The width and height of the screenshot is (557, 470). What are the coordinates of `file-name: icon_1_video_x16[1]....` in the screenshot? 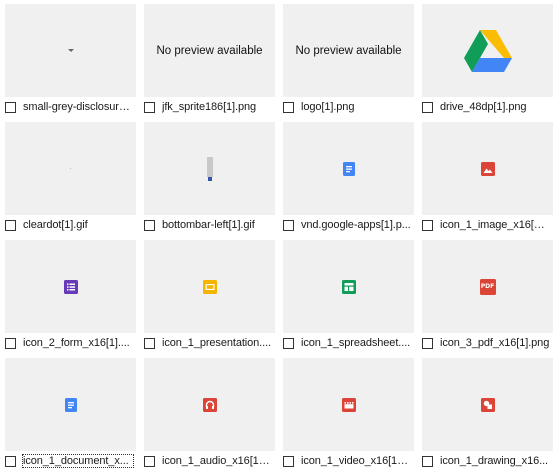 It's located at (356, 461).